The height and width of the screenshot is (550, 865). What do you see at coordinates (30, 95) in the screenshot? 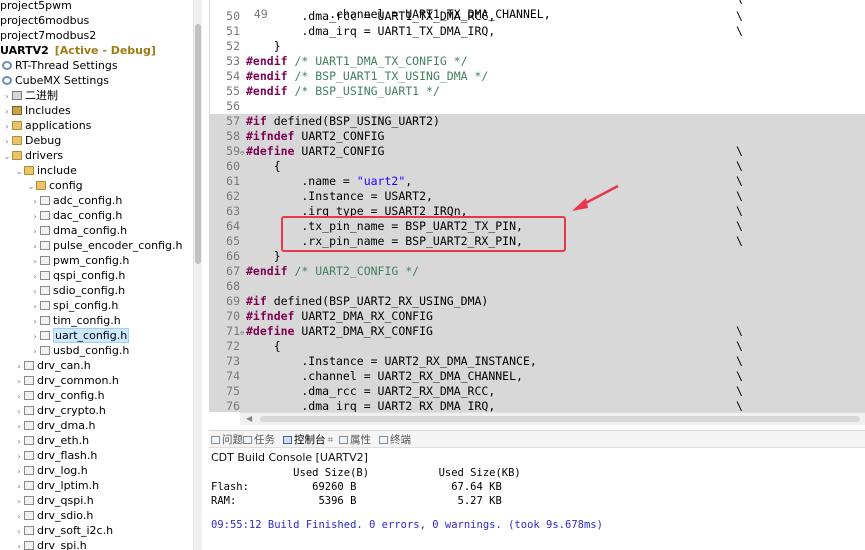
I see `tree-item: › 二进制` at bounding box center [30, 95].